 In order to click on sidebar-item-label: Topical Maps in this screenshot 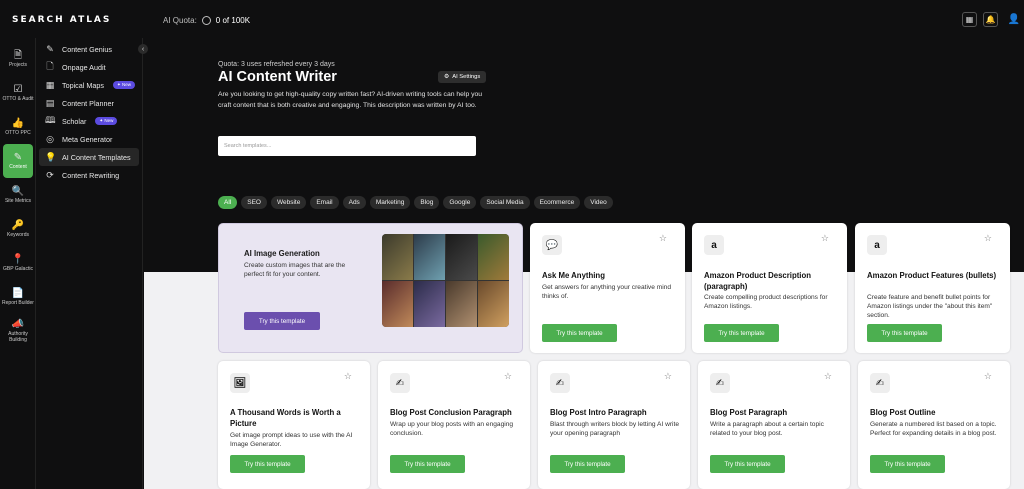, I will do `click(83, 85)`.